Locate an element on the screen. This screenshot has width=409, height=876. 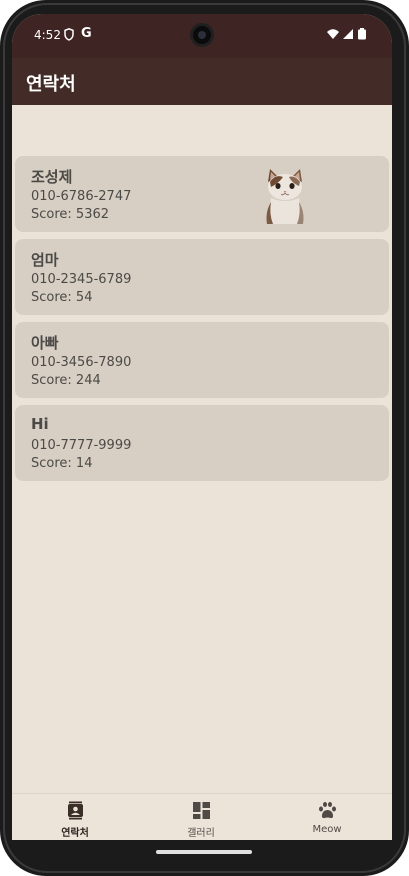
nav-label: 갤러리 is located at coordinates (201, 833).